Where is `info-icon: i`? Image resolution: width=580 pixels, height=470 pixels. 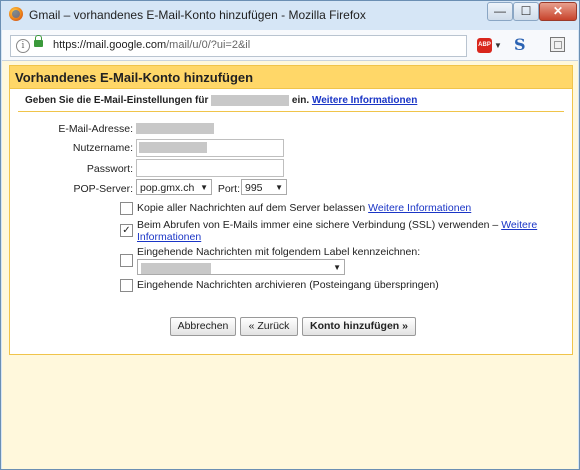 info-icon: i is located at coordinates (23, 46).